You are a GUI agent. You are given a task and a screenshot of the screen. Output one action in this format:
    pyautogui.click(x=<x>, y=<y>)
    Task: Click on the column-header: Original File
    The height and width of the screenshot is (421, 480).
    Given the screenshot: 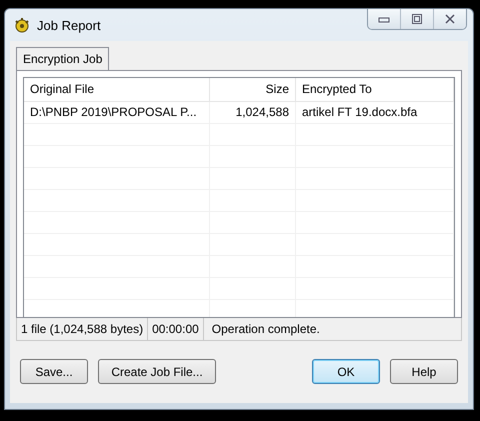 What is the action you would take?
    pyautogui.click(x=117, y=89)
    